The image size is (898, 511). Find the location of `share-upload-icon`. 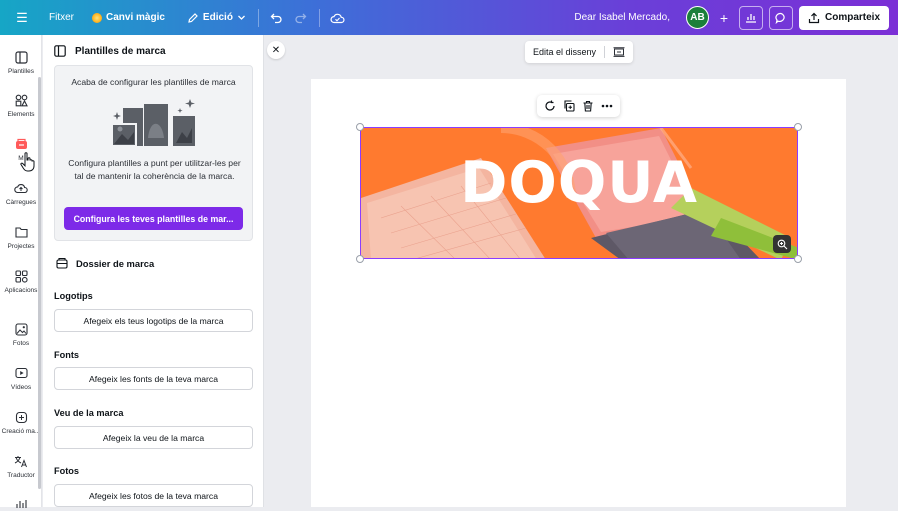

share-upload-icon is located at coordinates (814, 17).